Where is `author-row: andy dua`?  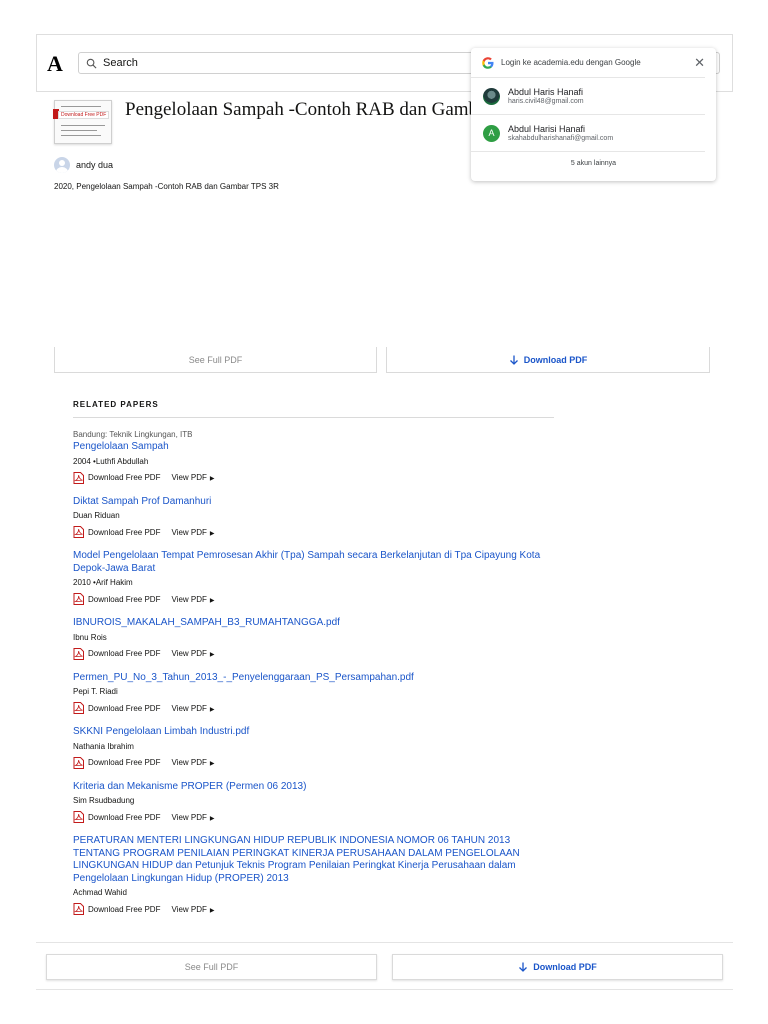
author-row: andy dua is located at coordinates (83, 165).